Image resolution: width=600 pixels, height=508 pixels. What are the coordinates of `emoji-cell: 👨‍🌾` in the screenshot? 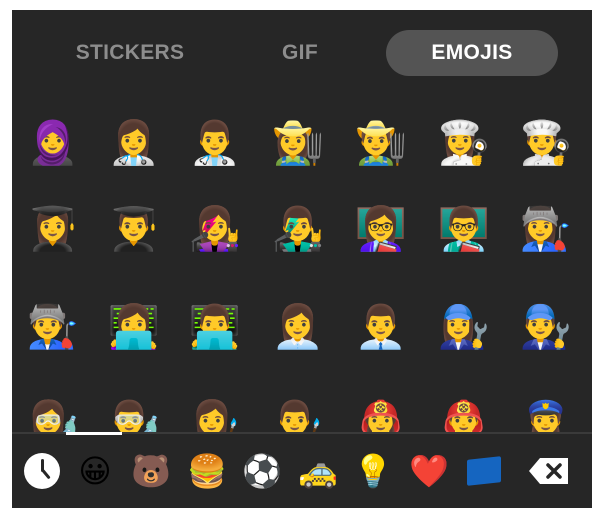 It's located at (381, 143).